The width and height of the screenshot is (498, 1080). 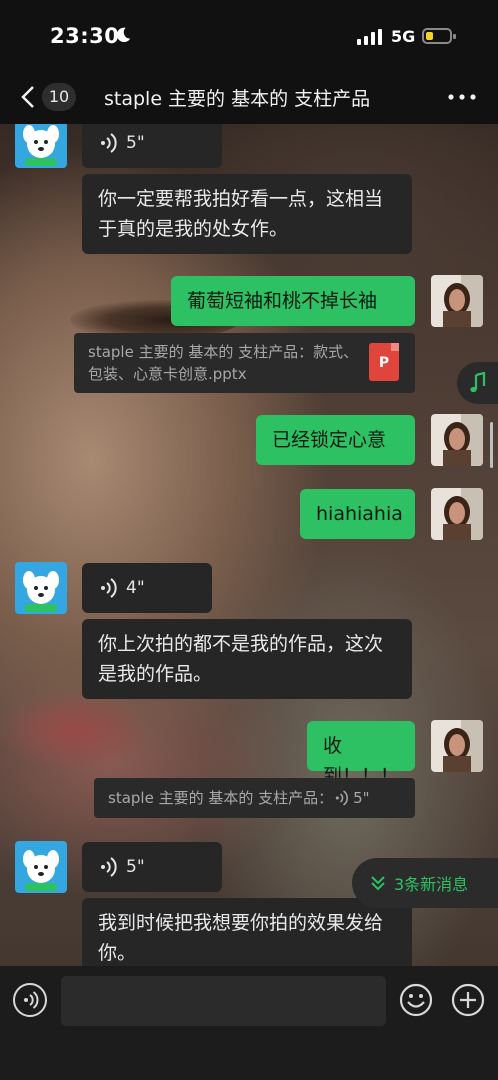 I want to click on text-message: 你上次拍的都不是我的作品，这次是我的作品。, so click(x=247, y=659).